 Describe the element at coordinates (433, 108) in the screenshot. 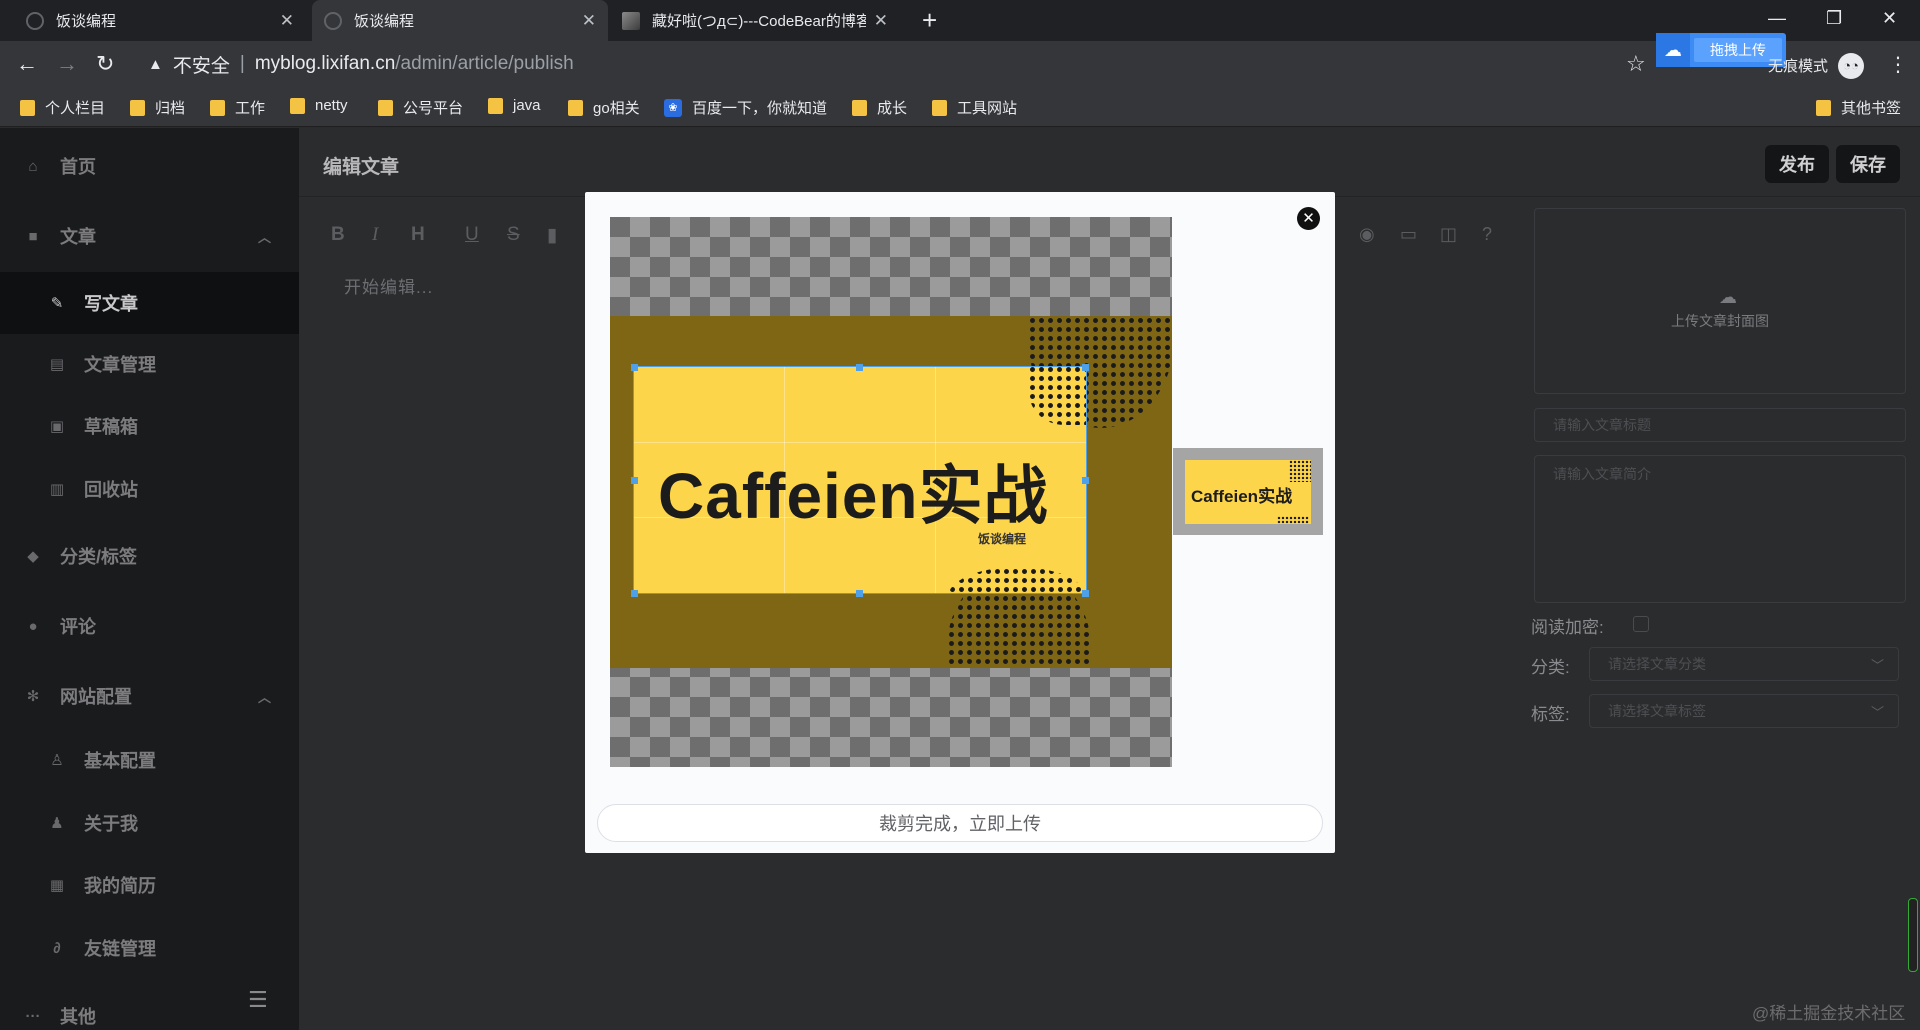

I see `bookmark-label: 公号平台` at that location.